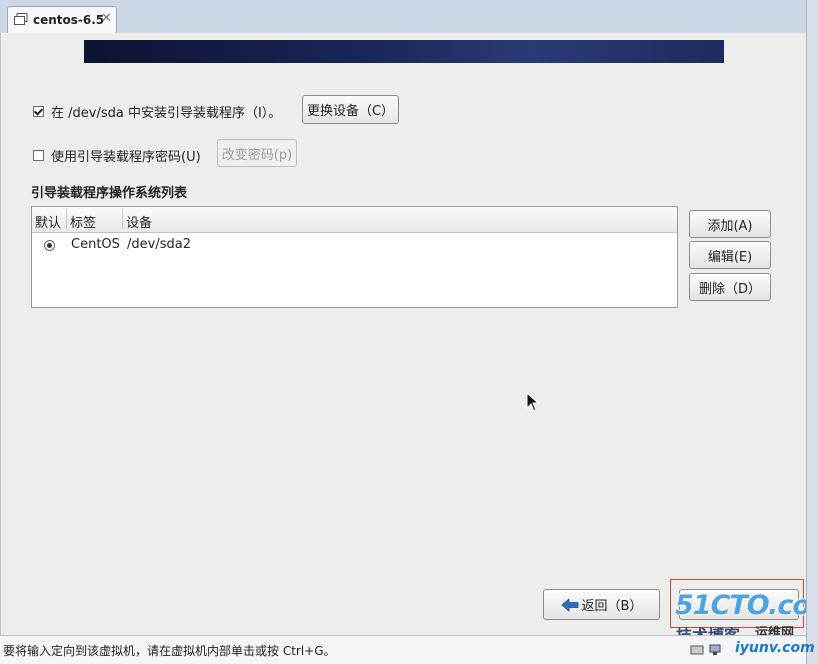 The image size is (818, 664). Describe the element at coordinates (569, 604) in the screenshot. I see `arrow-left-icon` at that location.